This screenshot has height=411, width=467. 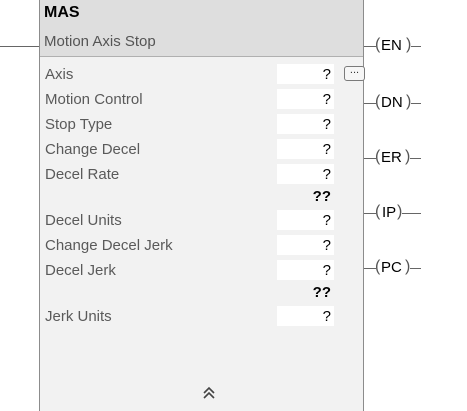 What do you see at coordinates (62, 12) in the screenshot?
I see `instruction-name: MAS` at bounding box center [62, 12].